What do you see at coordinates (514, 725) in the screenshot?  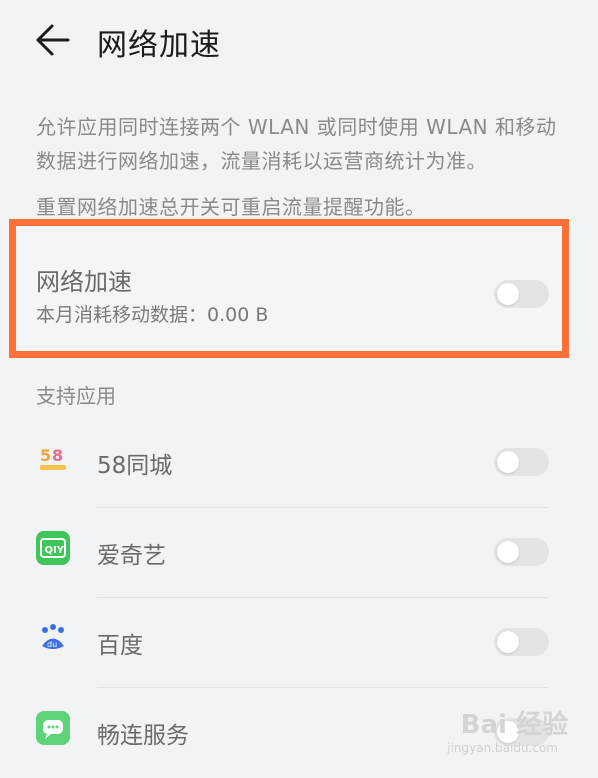 I see `watermark-logo: Bai 经验` at bounding box center [514, 725].